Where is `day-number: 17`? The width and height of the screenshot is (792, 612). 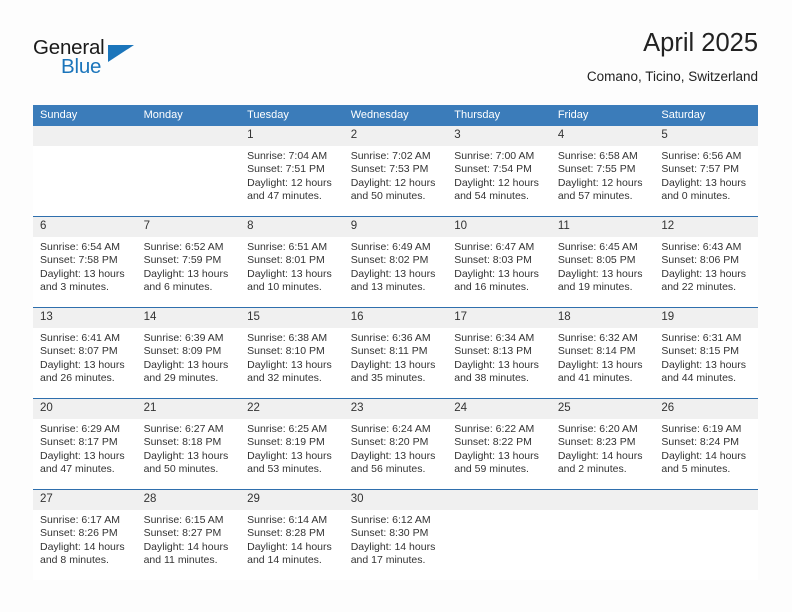 day-number: 17 is located at coordinates (499, 318).